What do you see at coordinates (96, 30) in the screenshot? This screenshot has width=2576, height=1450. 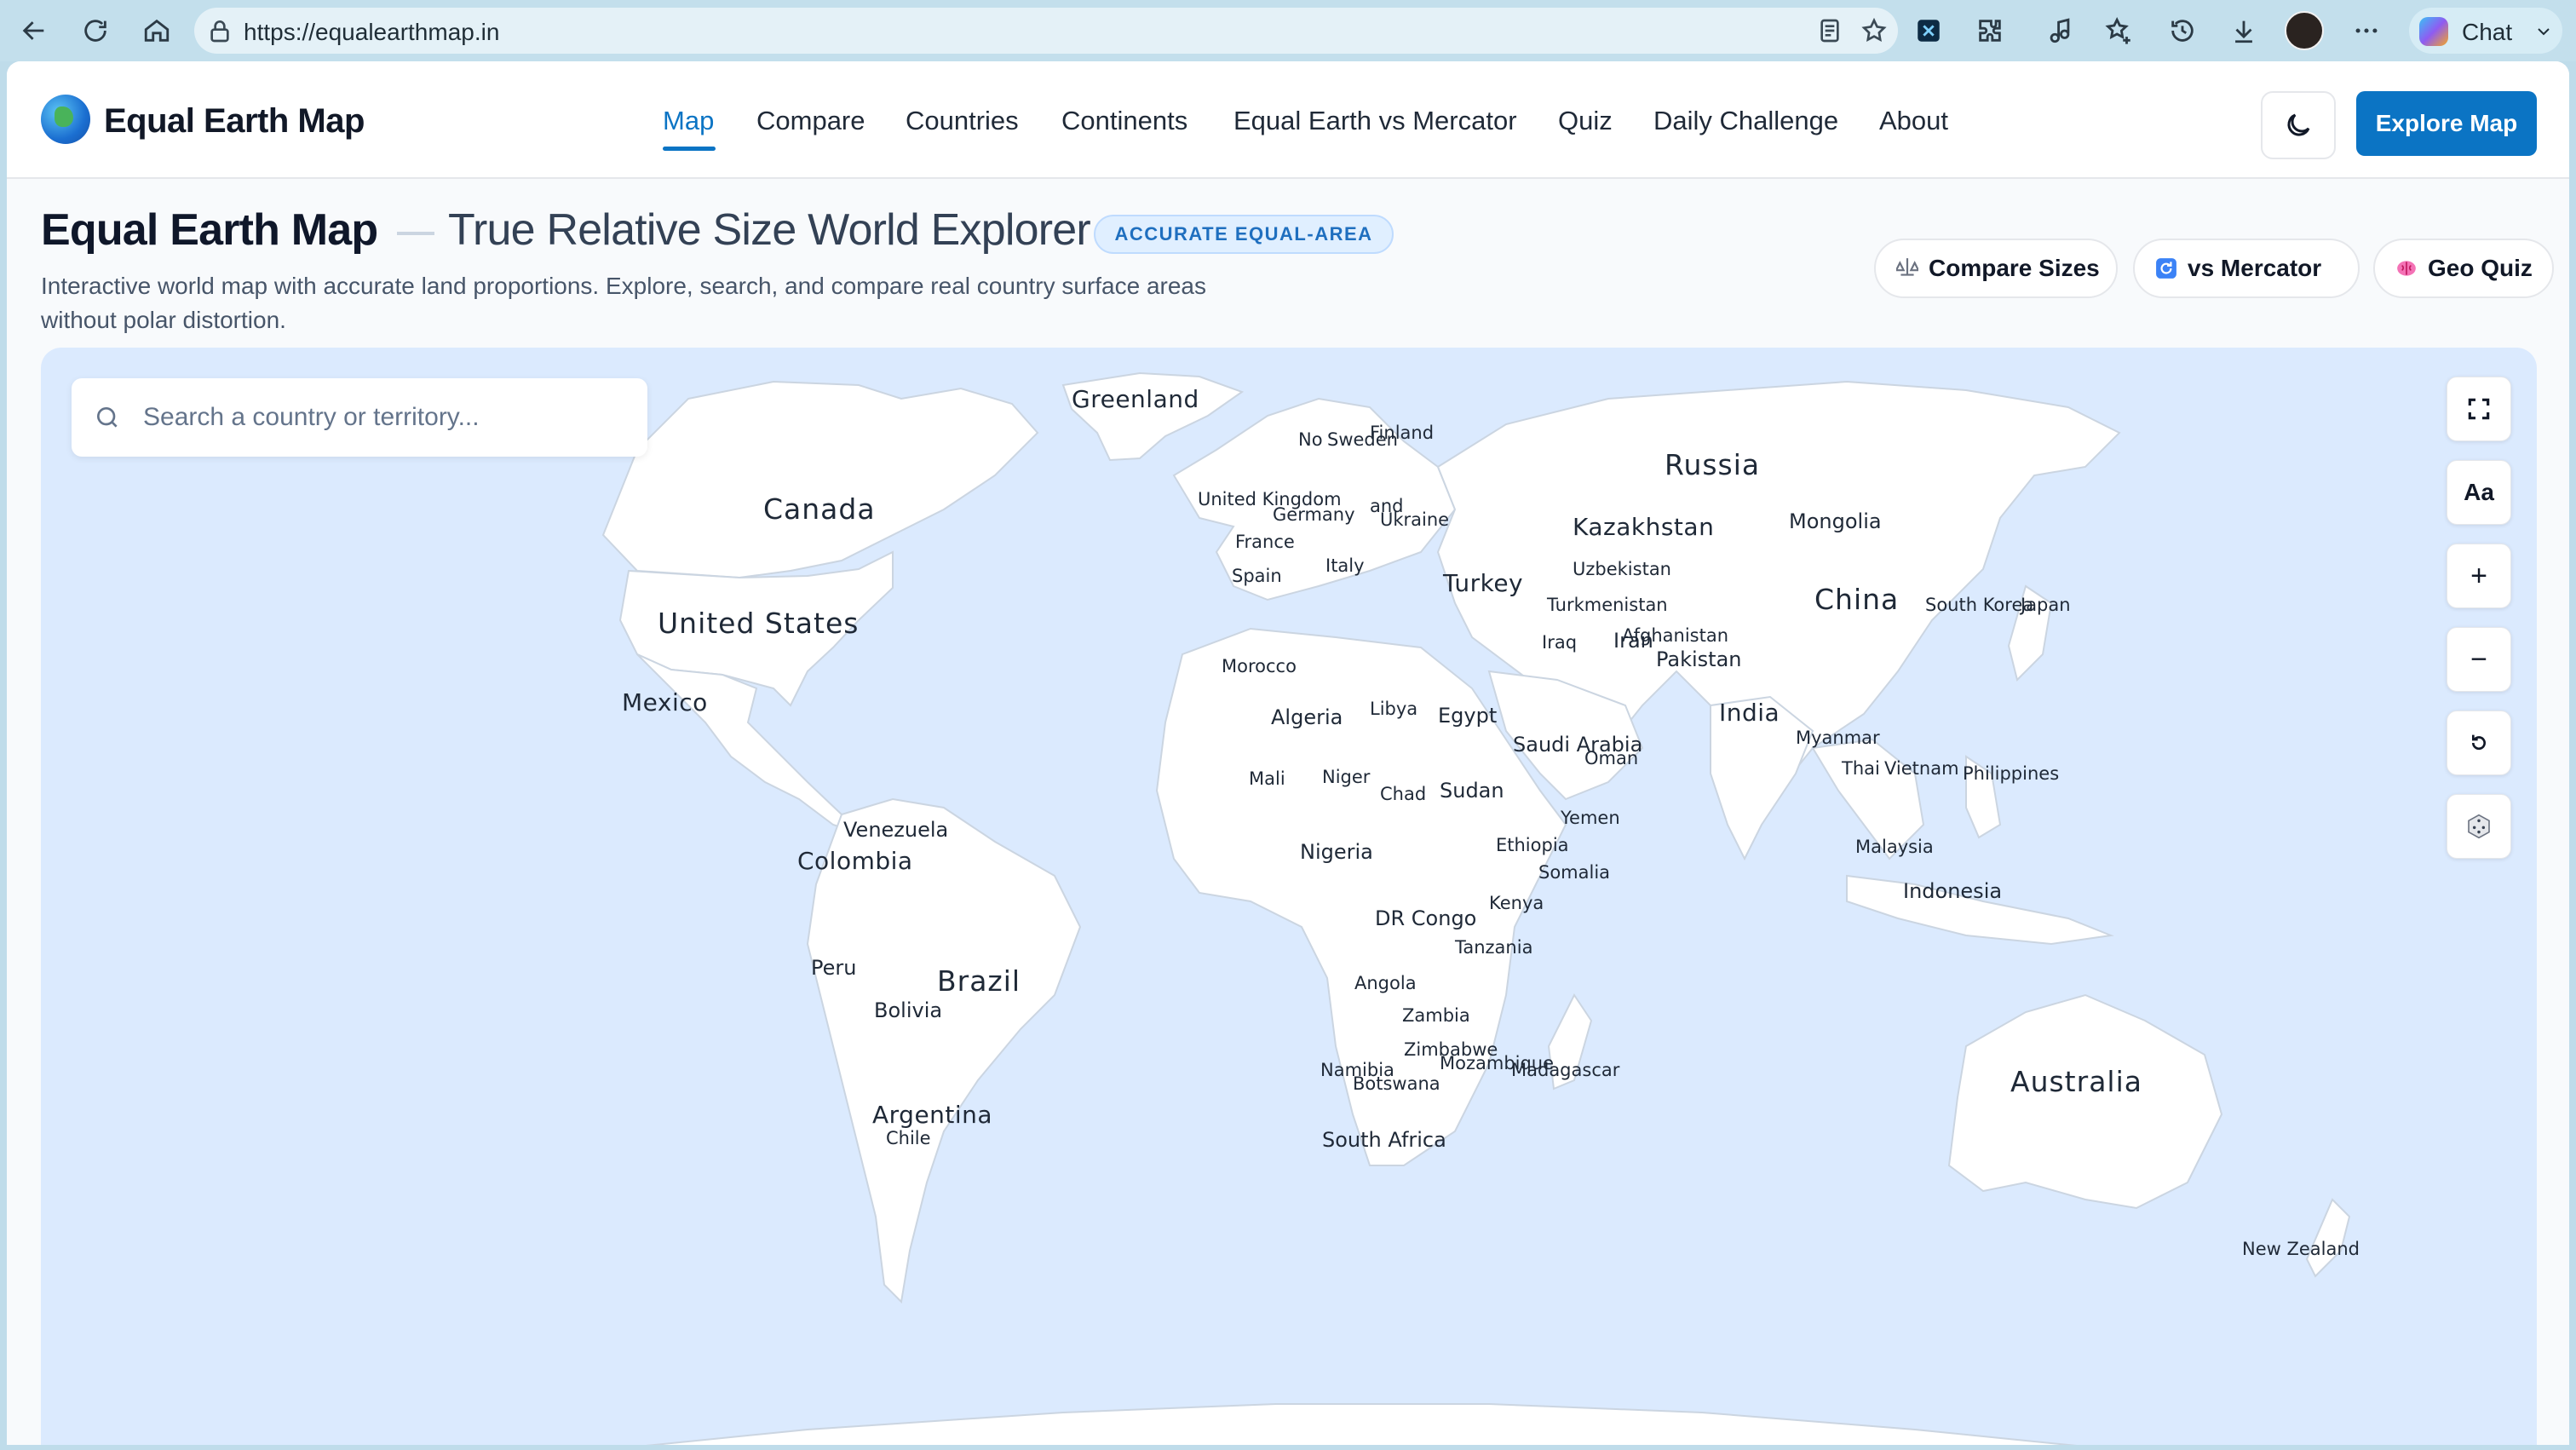 I see `reload-icon` at bounding box center [96, 30].